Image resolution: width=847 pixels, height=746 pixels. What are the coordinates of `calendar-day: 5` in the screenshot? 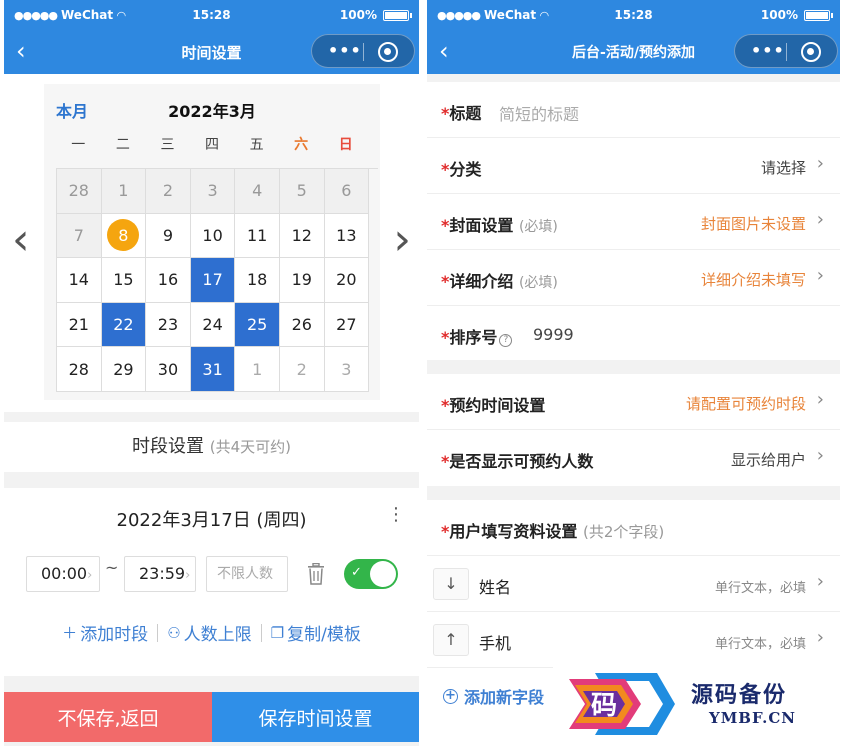 It's located at (302, 191).